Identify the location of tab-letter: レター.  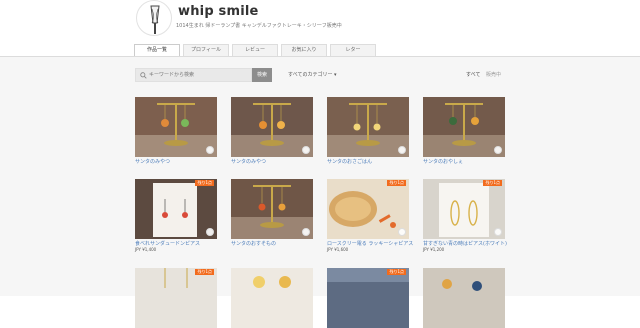
(353, 50).